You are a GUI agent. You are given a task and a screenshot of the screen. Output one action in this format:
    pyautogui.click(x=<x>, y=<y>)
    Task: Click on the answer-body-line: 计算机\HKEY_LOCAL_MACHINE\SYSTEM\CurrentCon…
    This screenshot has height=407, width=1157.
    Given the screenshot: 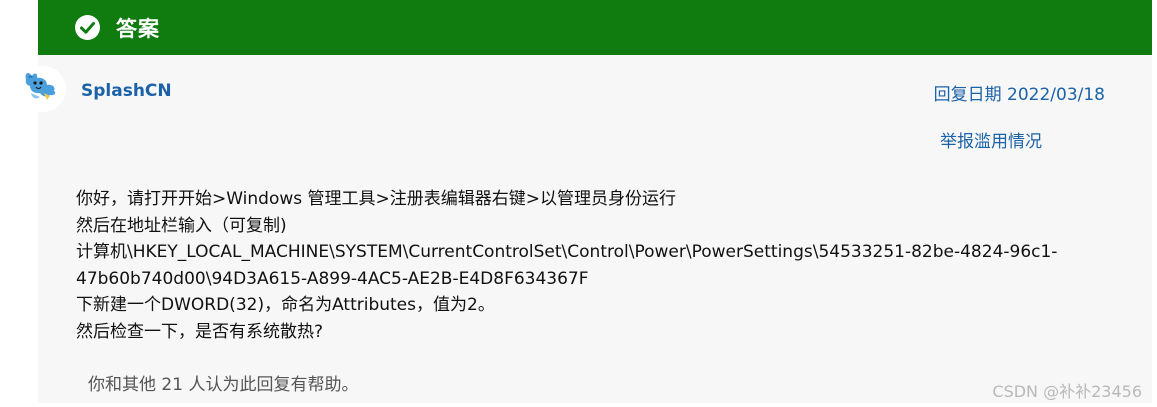 What is the action you would take?
    pyautogui.click(x=567, y=252)
    